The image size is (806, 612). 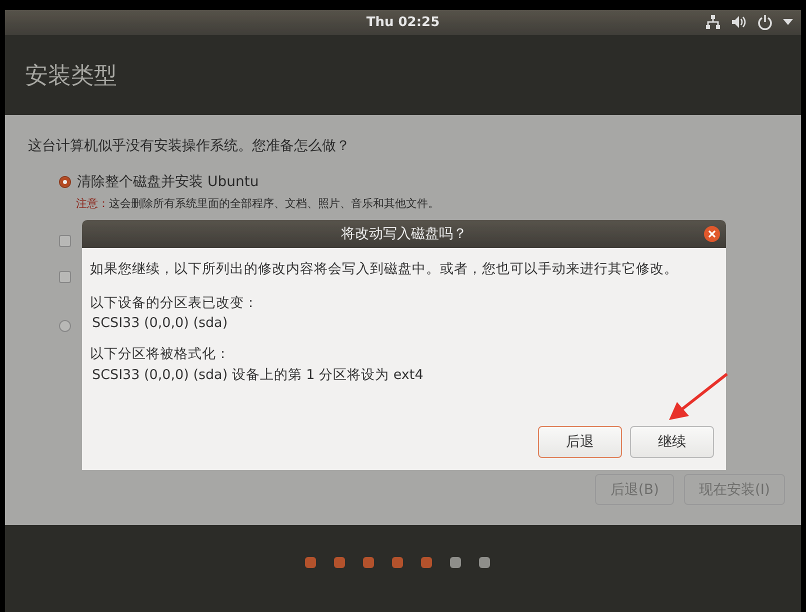 I want to click on window-title: 安装类型, so click(x=71, y=76).